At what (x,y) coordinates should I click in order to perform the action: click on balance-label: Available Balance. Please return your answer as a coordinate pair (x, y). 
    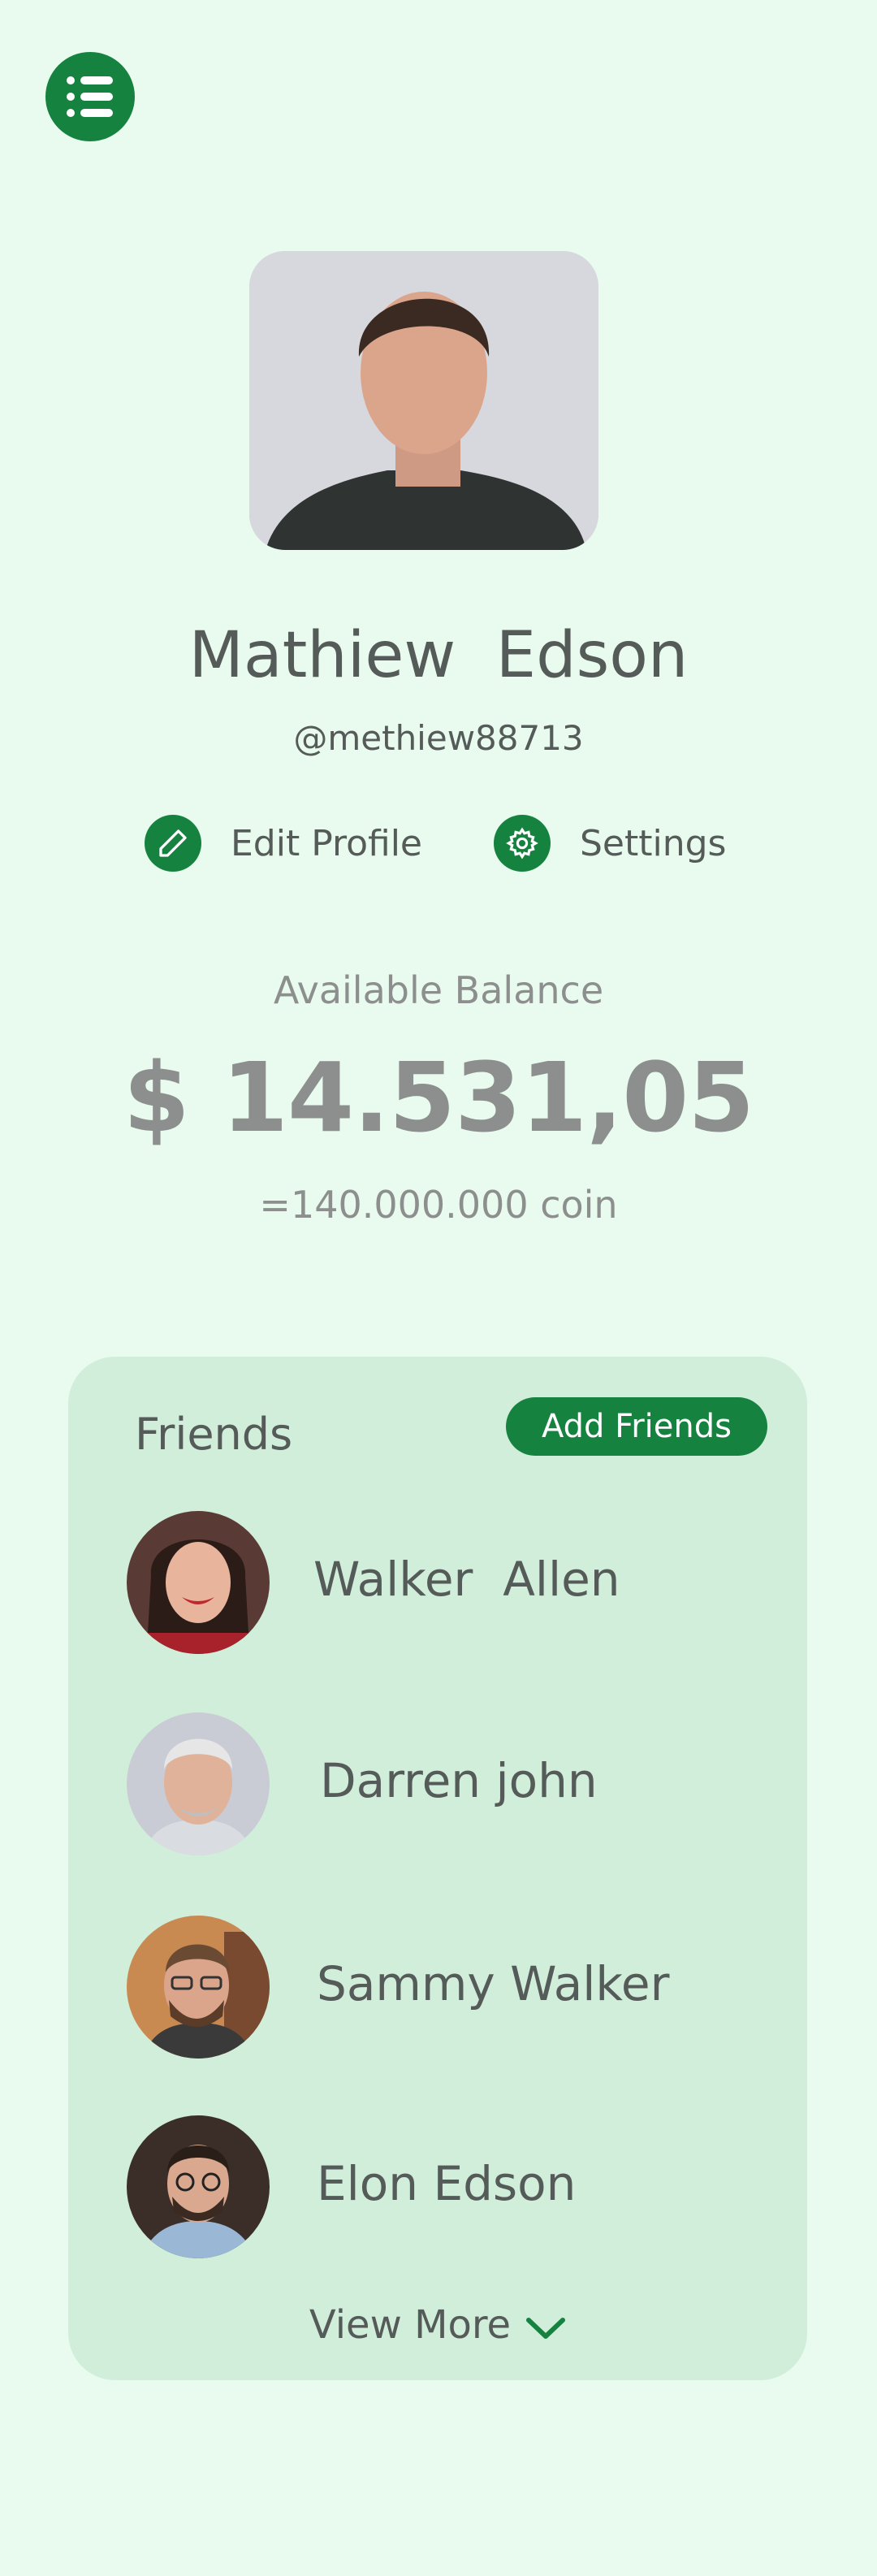
    Looking at the image, I should click on (438, 990).